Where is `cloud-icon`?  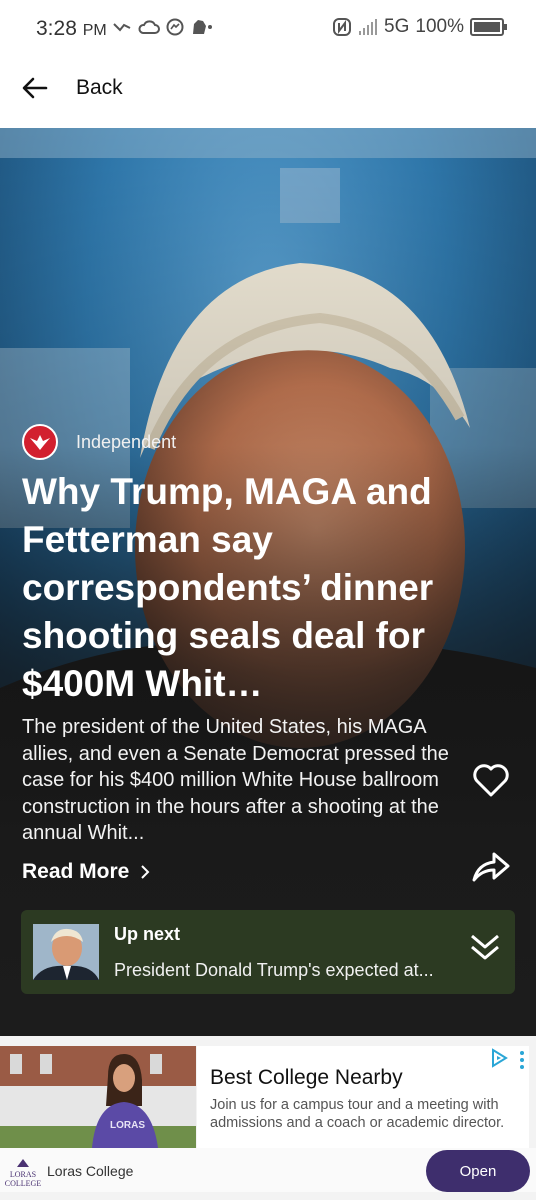 cloud-icon is located at coordinates (149, 27).